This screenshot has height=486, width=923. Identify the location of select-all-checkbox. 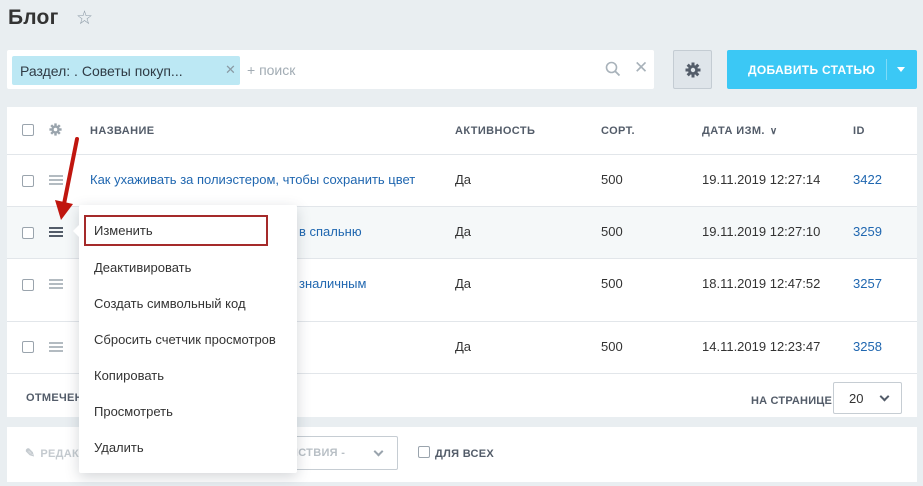
(28, 130).